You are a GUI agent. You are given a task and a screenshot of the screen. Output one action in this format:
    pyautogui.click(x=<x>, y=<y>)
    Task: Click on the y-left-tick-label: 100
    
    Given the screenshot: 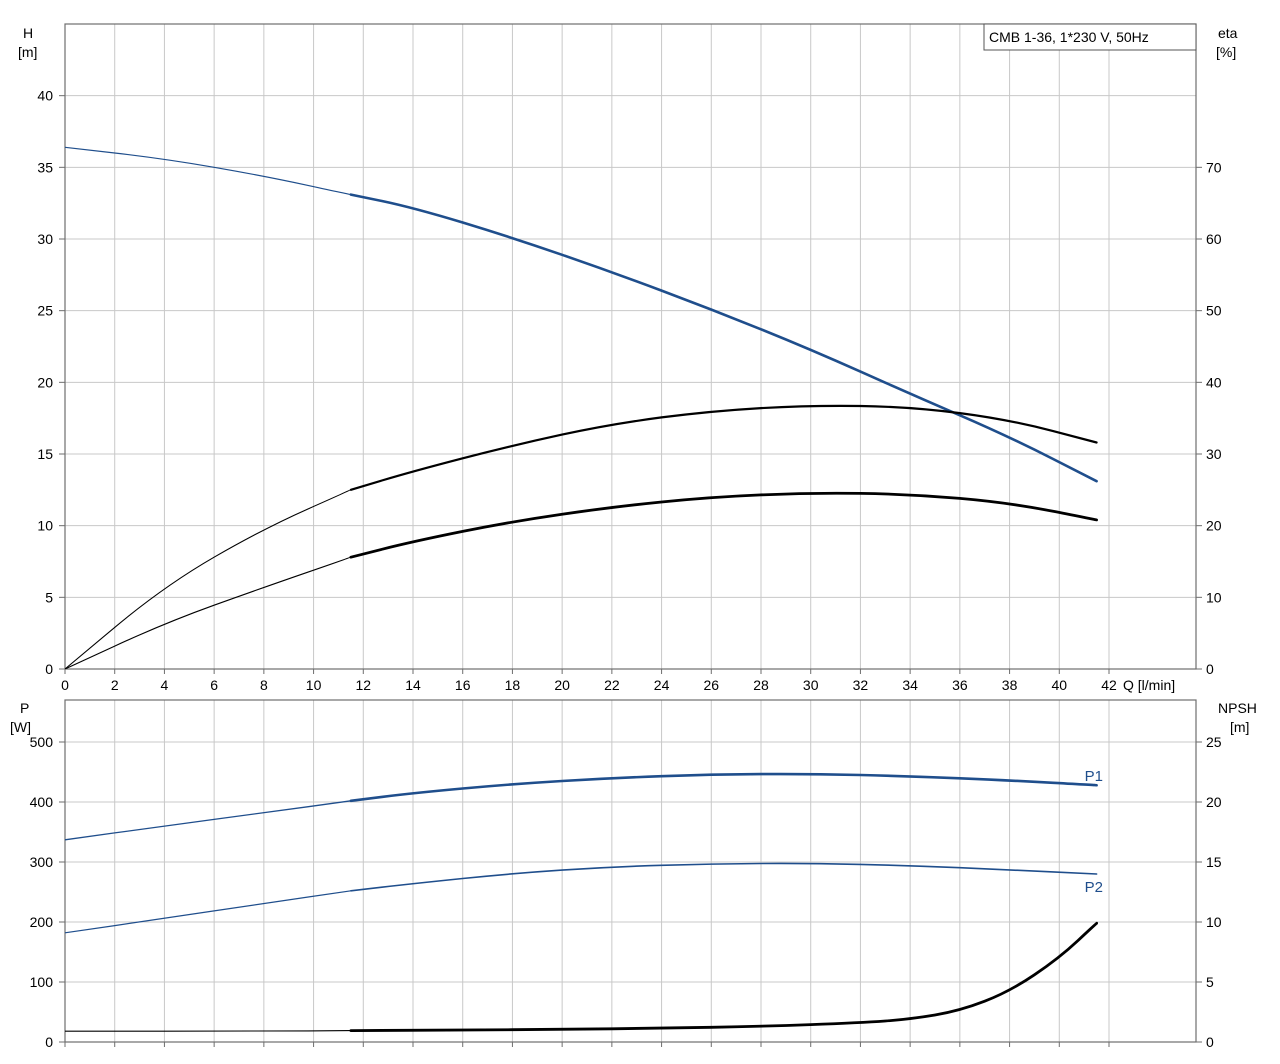 What is the action you would take?
    pyautogui.click(x=42, y=982)
    